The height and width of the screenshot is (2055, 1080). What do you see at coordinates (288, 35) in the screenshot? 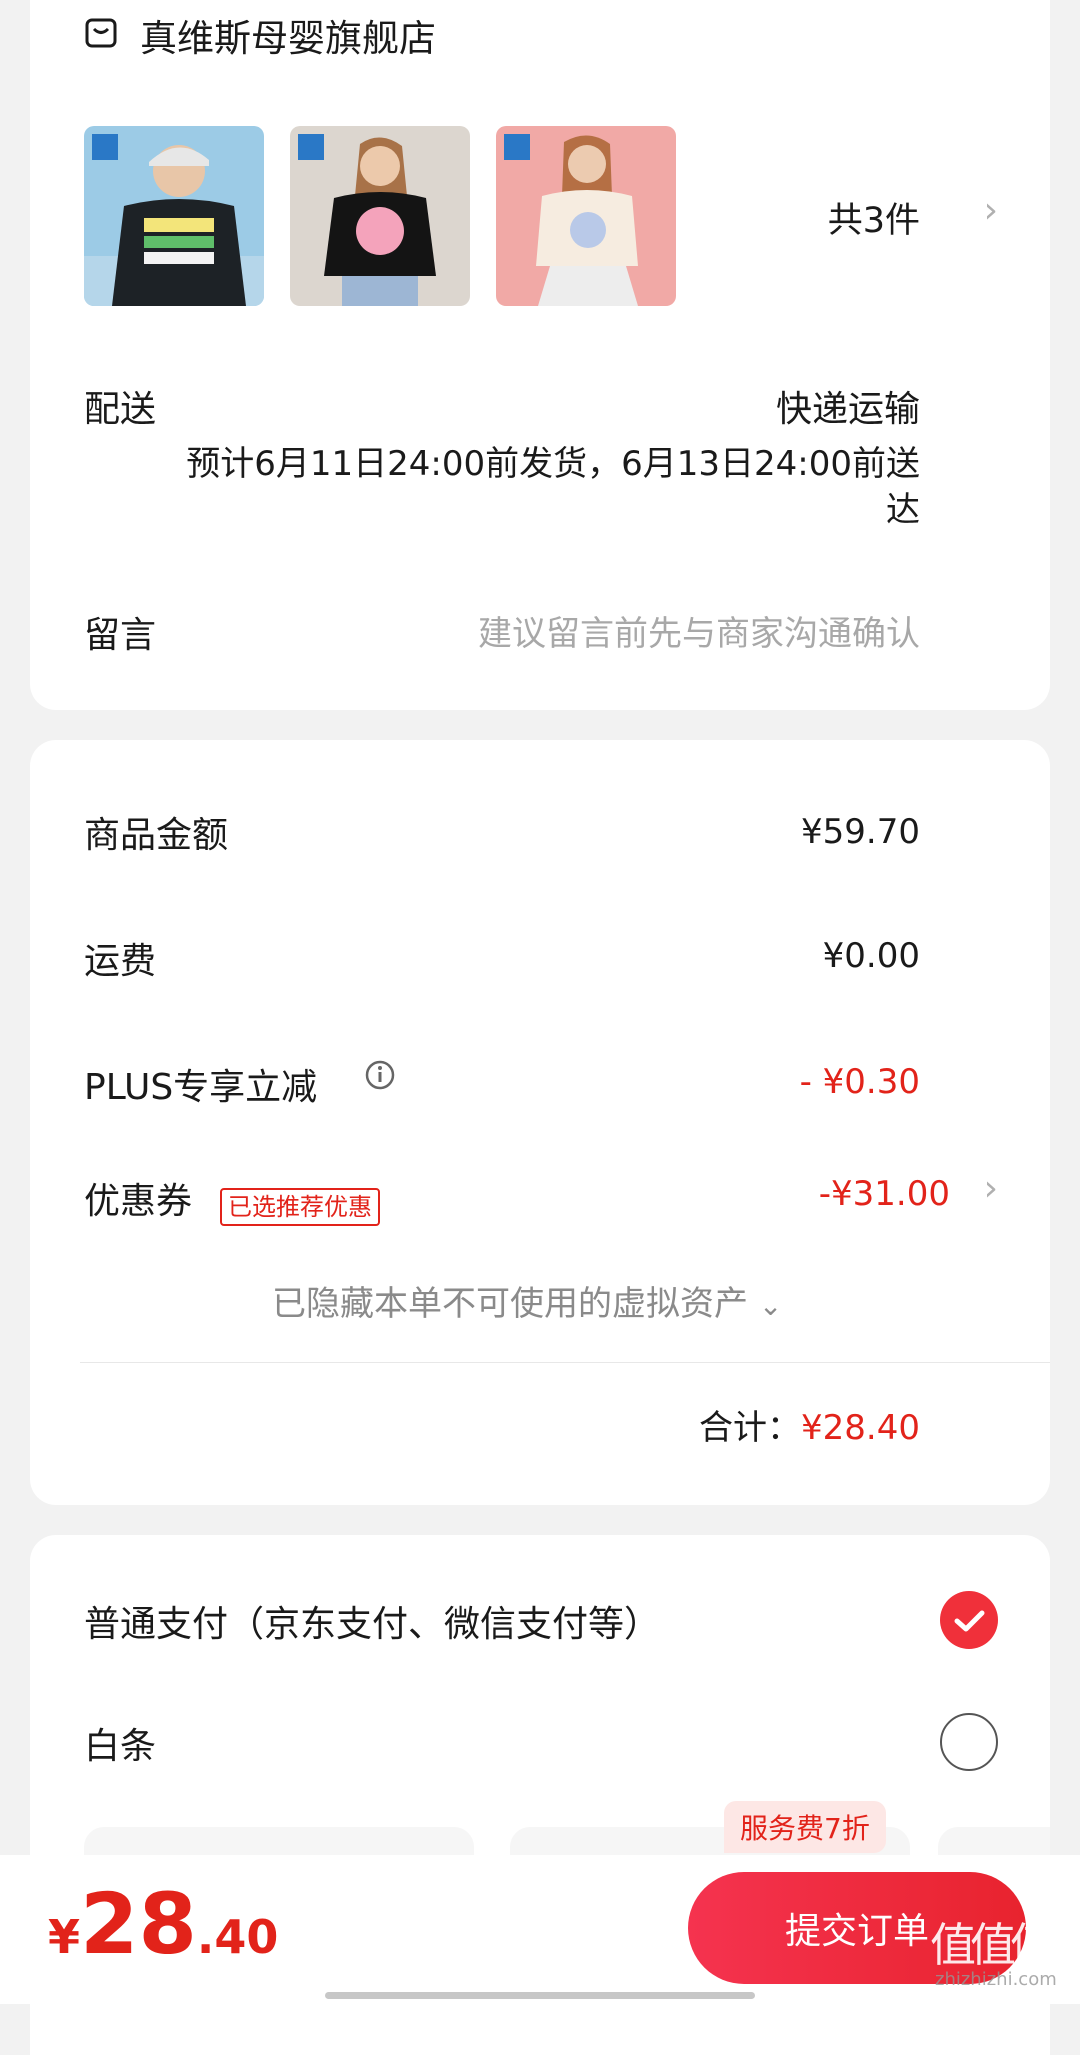
I see `store-name: 真维斯母婴旗舰店` at bounding box center [288, 35].